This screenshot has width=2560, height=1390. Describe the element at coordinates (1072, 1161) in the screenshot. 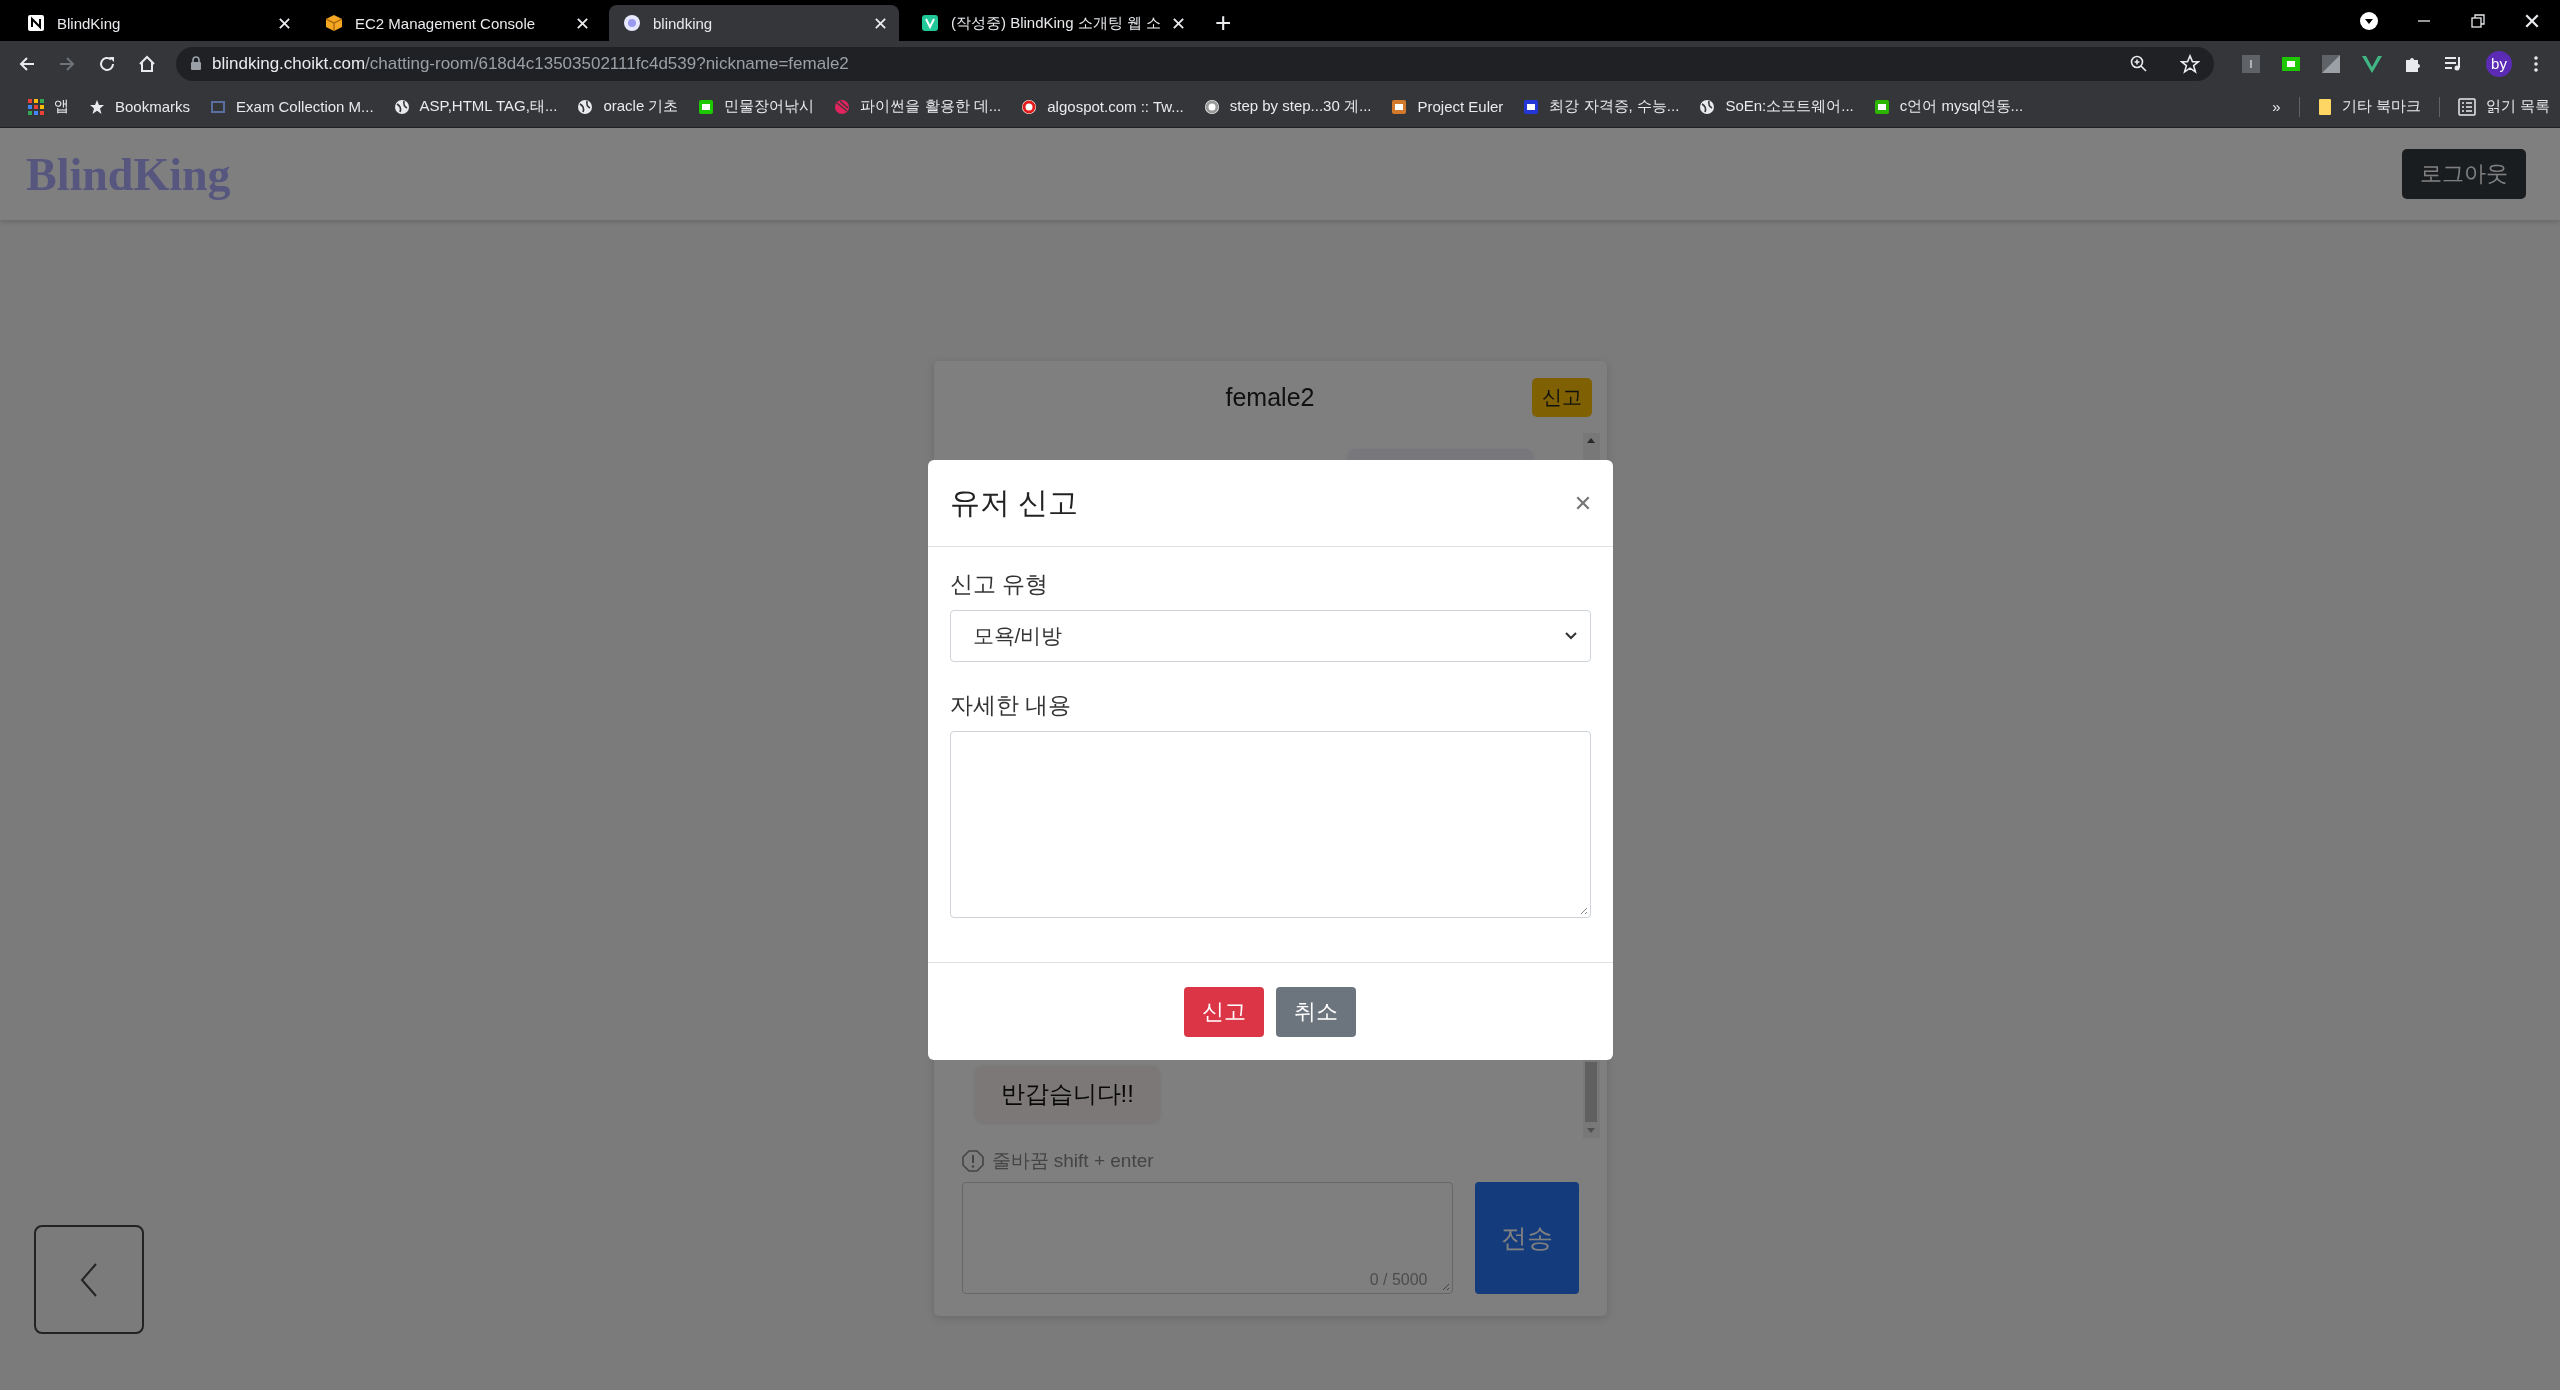

I see `hint-text: 줄바꿈 shift + enter` at that location.